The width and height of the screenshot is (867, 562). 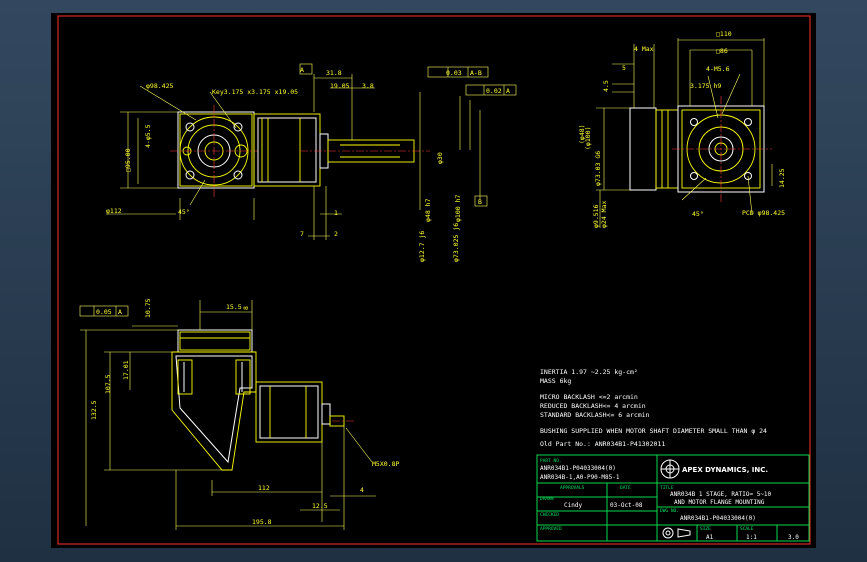 What do you see at coordinates (698, 214) in the screenshot?
I see `angle-right-label: 45°` at bounding box center [698, 214].